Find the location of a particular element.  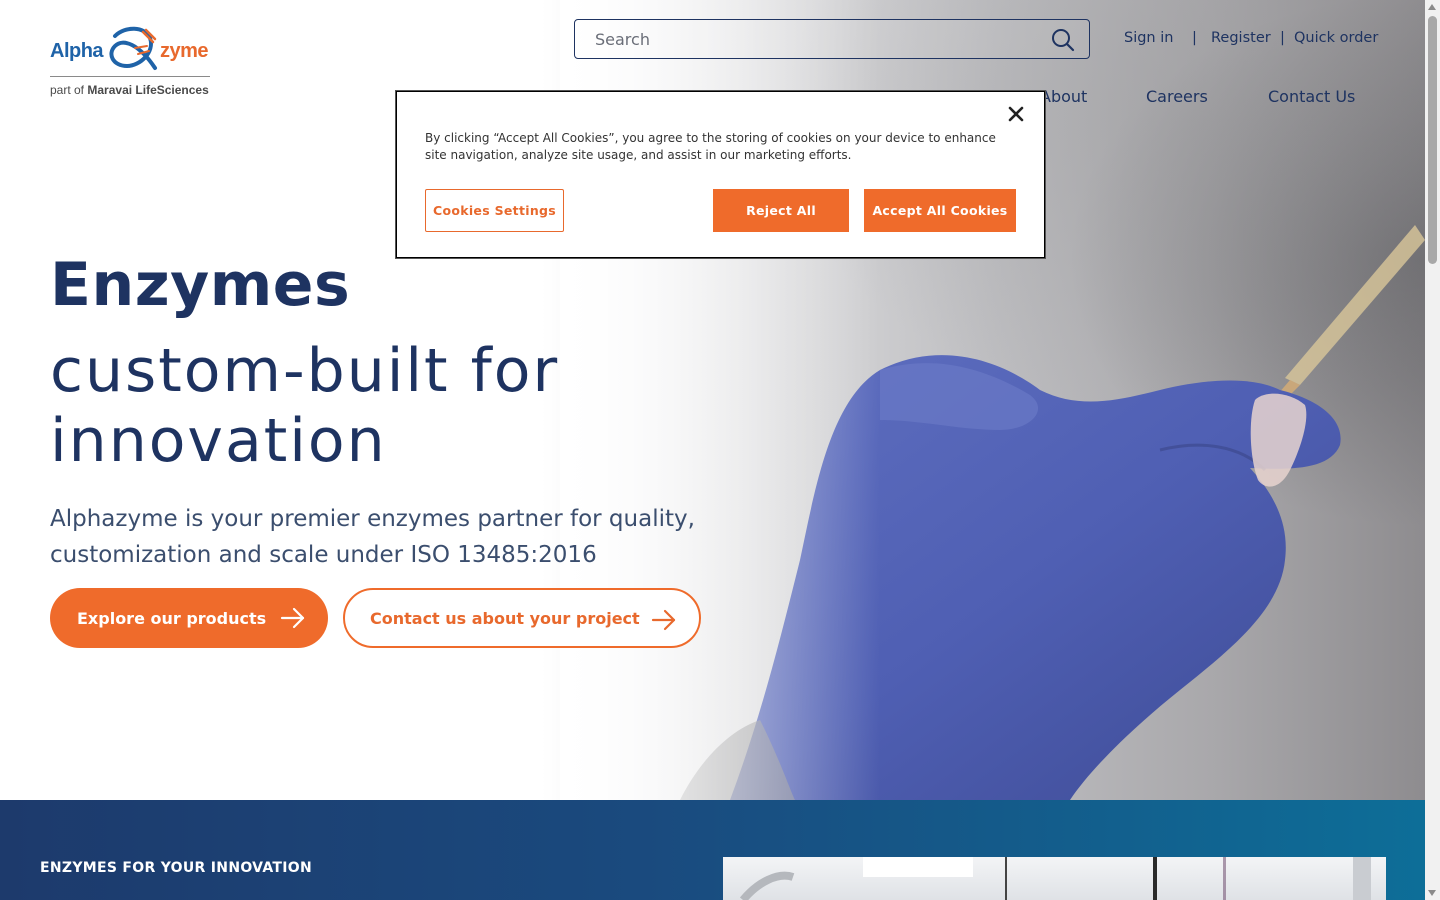

lab-photo is located at coordinates (1054, 878).